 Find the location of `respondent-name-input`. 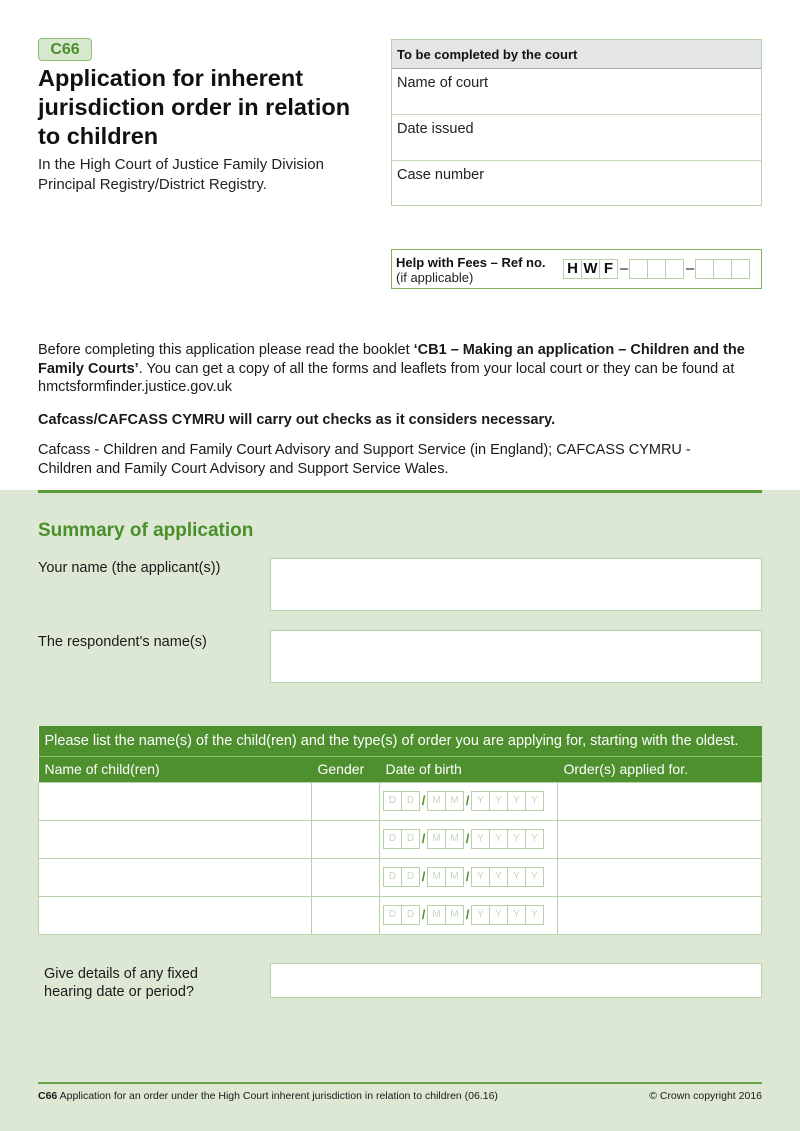

respondent-name-input is located at coordinates (516, 656).